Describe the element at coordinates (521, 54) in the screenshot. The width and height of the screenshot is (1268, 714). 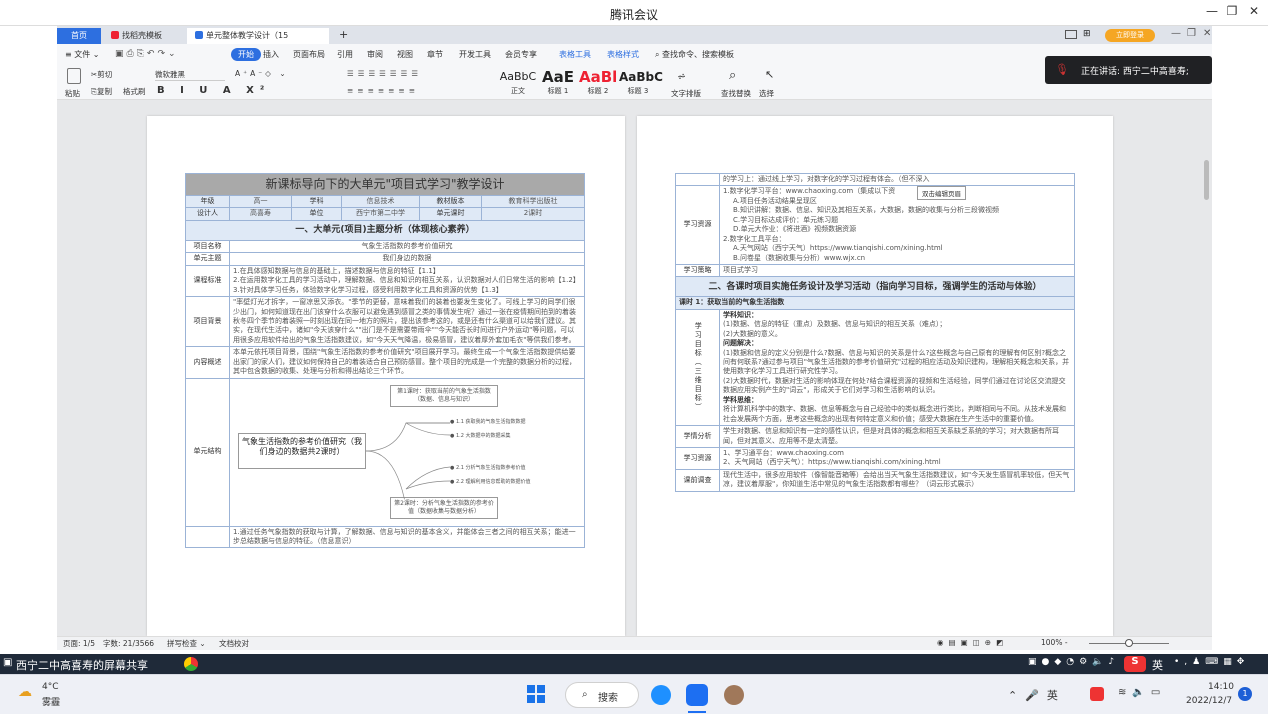
I see `menu-member: 会员专享` at that location.